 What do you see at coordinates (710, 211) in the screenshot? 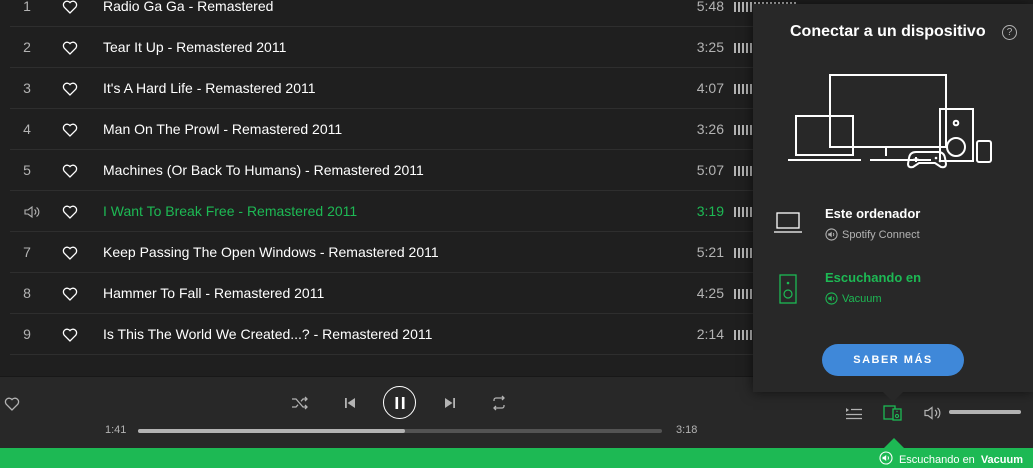
I see `track-duration: 3:19` at bounding box center [710, 211].